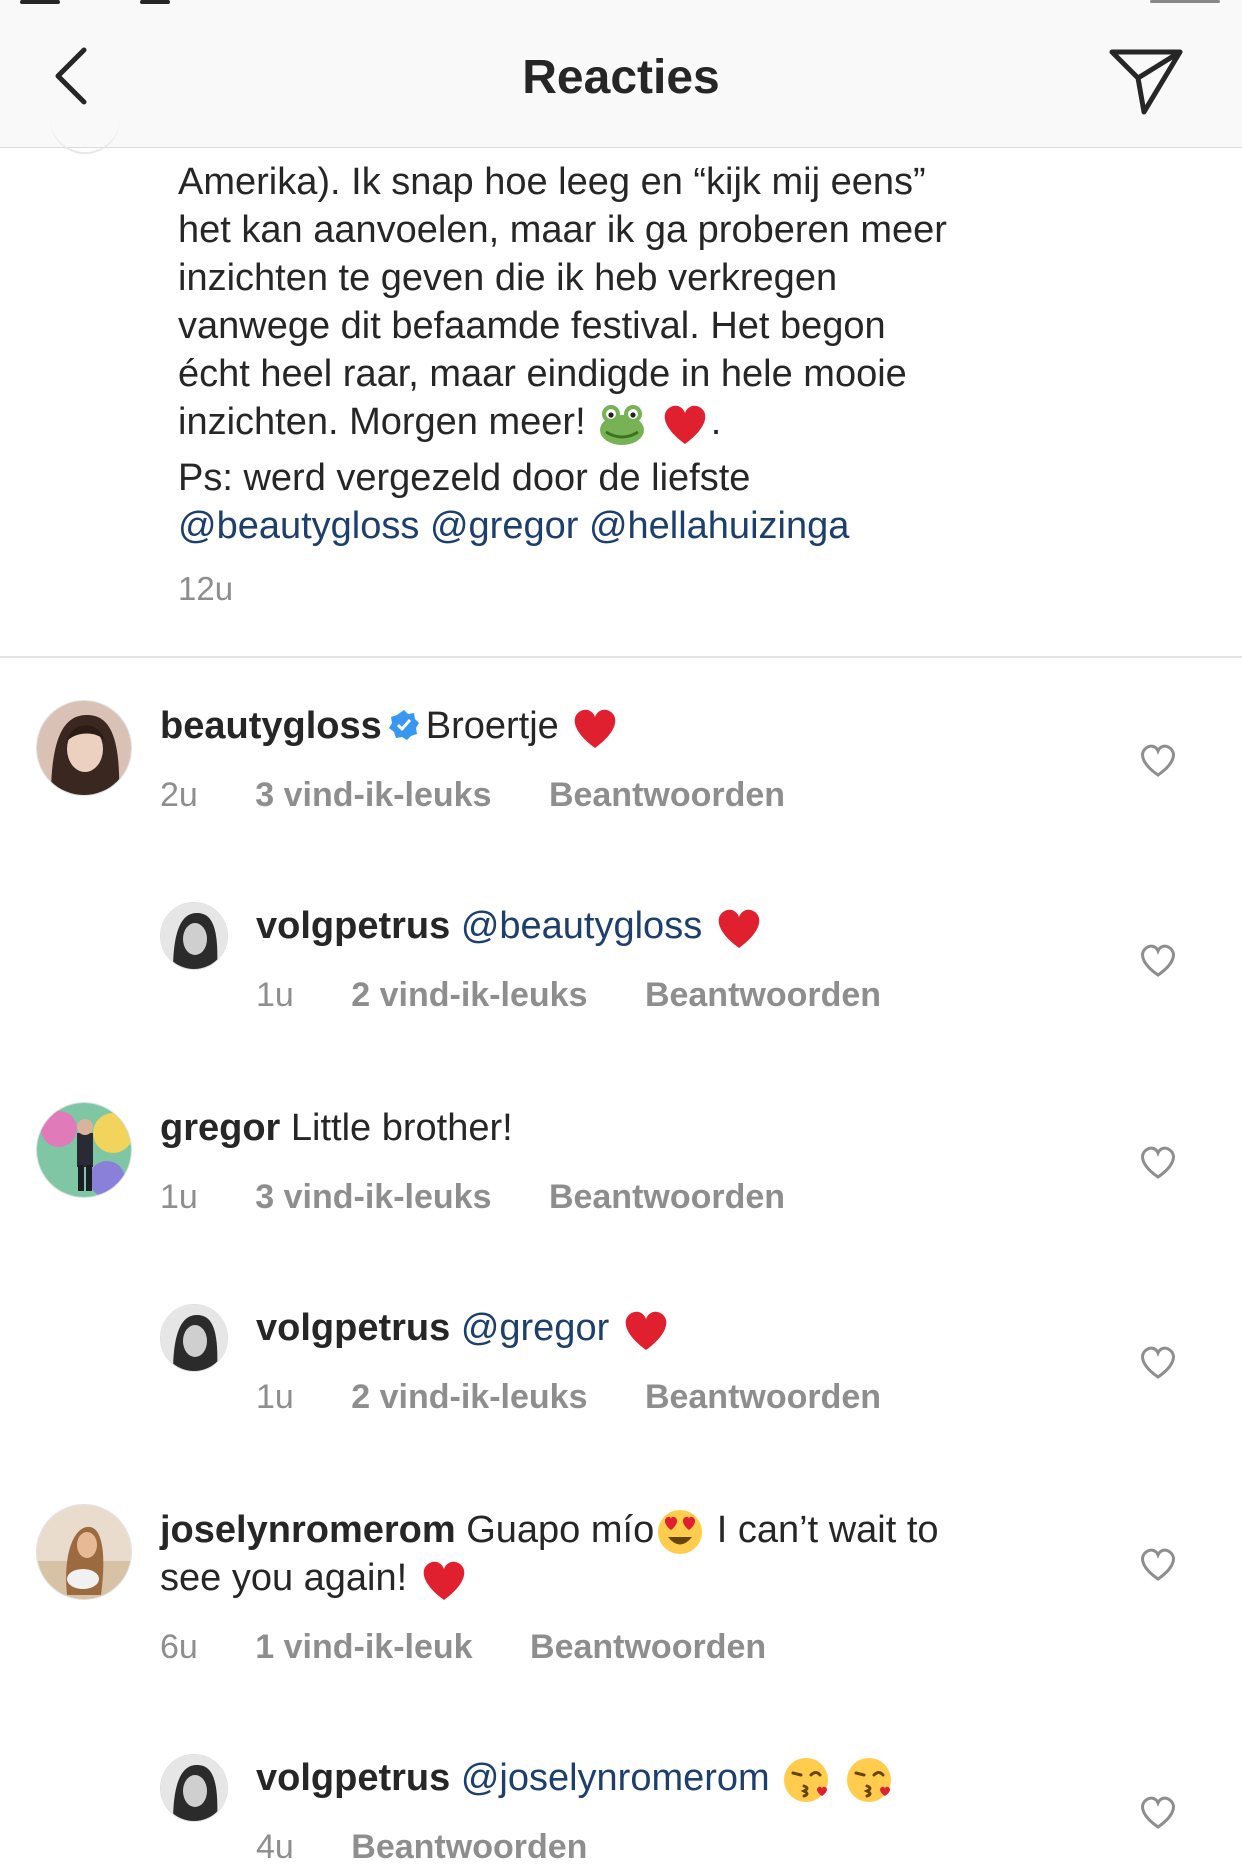 This screenshot has width=1242, height=1867. Describe the element at coordinates (275, 1847) in the screenshot. I see `comment-timestamp: 4u` at that location.